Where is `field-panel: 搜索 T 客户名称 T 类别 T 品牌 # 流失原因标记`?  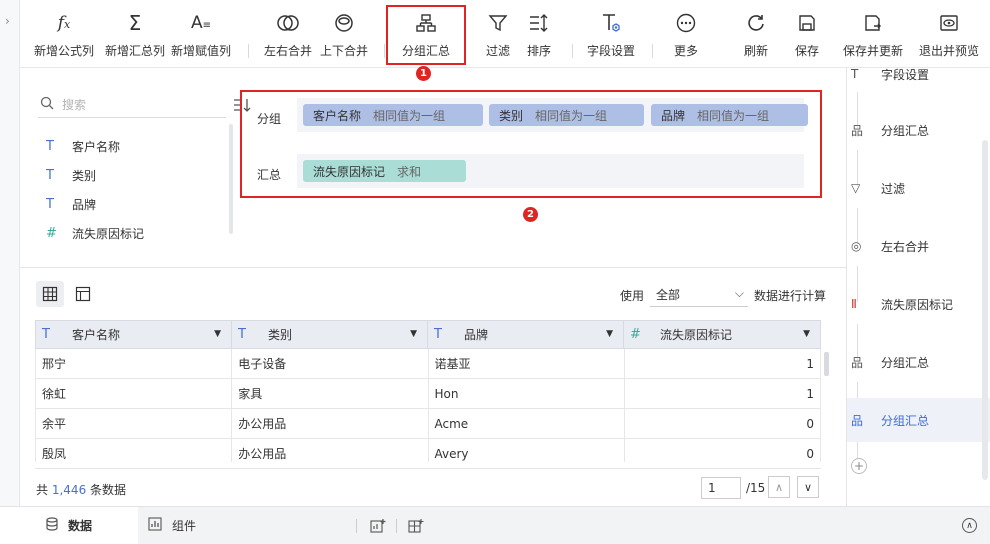 field-panel: 搜索 T 客户名称 T 类别 T 品牌 # 流失原因标记 is located at coordinates (135, 167).